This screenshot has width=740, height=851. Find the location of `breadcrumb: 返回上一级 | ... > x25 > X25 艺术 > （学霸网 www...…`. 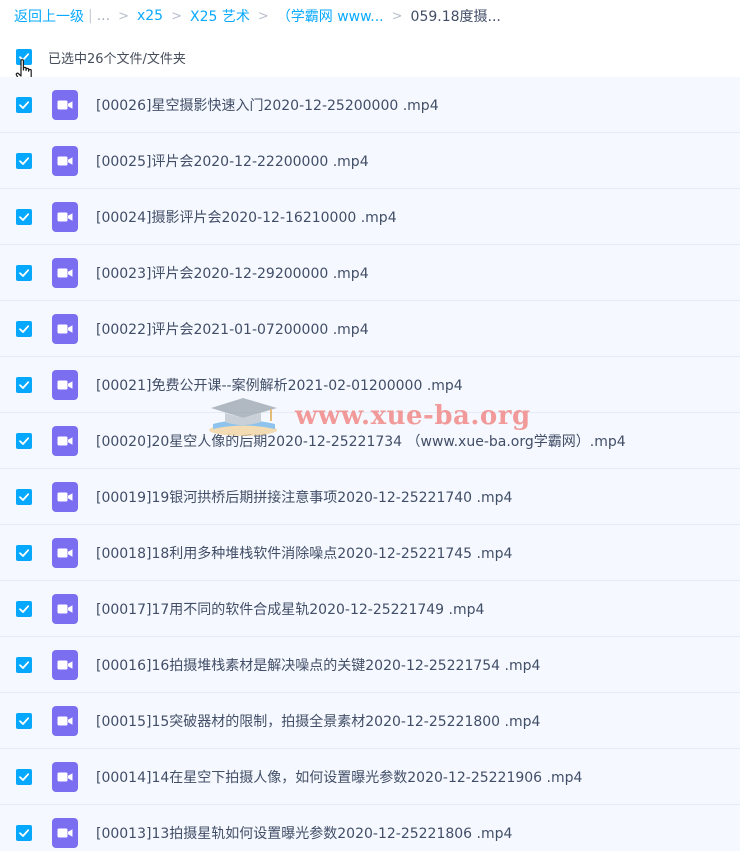

breadcrumb: 返回上一级 | ... > x25 > X25 艺术 > （学霸网 www...… is located at coordinates (257, 16).